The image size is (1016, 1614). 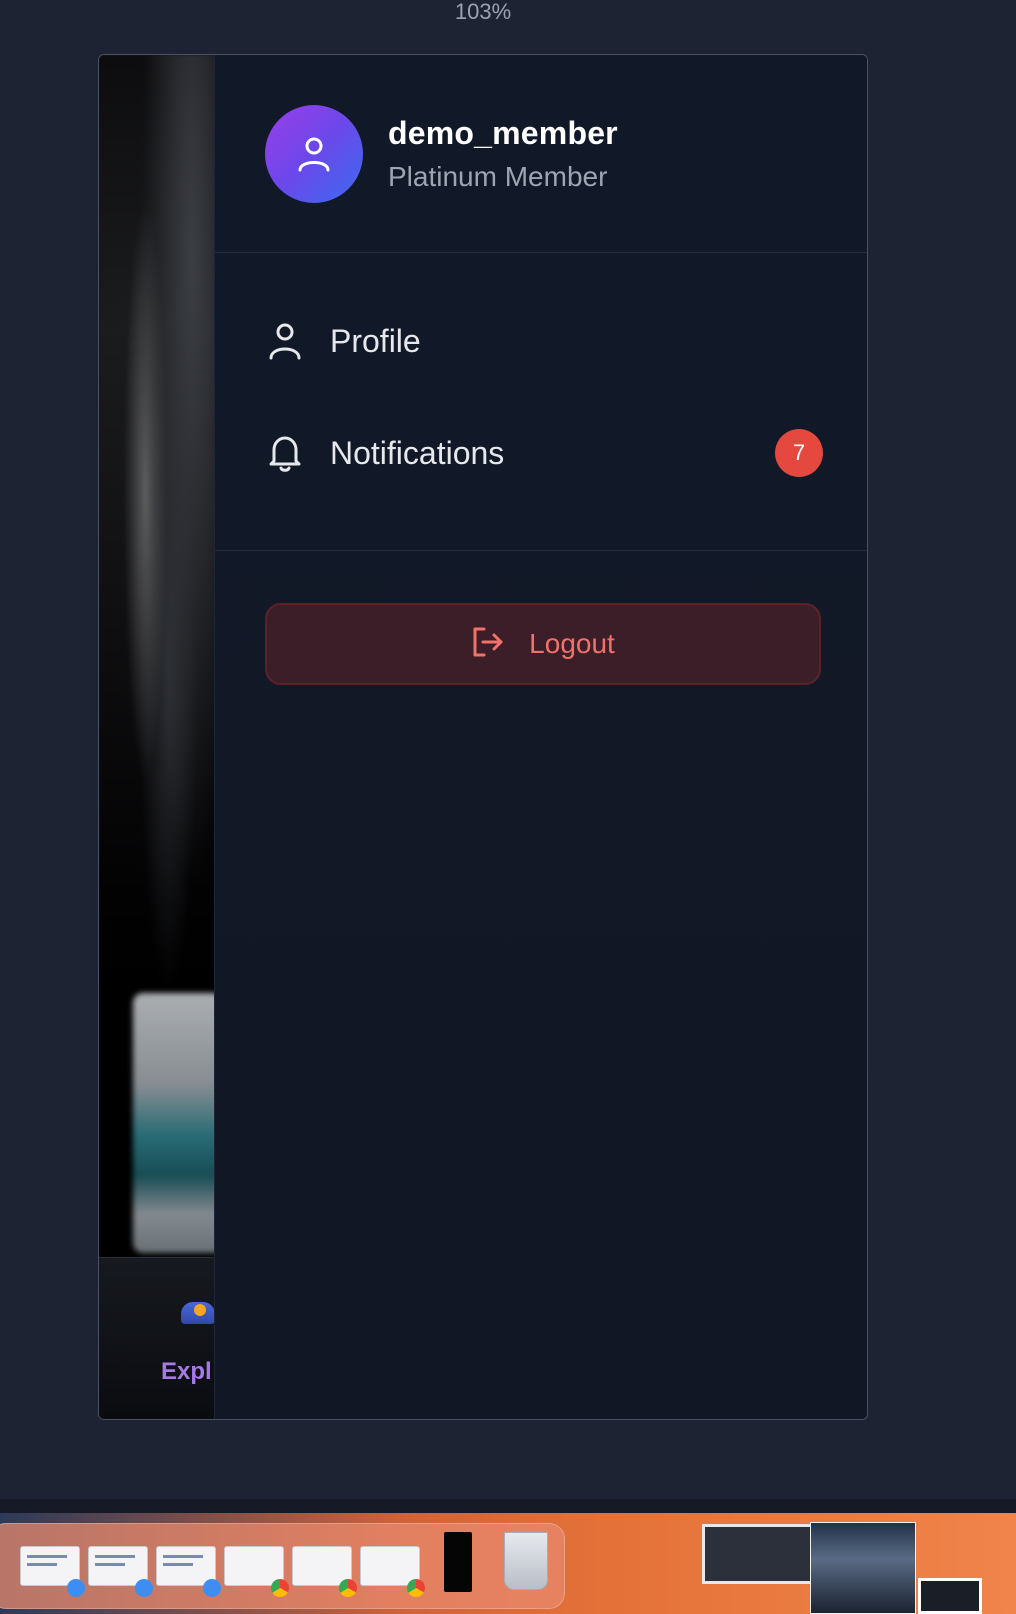 I want to click on menu-item-notifications: Notifications 7, so click(x=541, y=453).